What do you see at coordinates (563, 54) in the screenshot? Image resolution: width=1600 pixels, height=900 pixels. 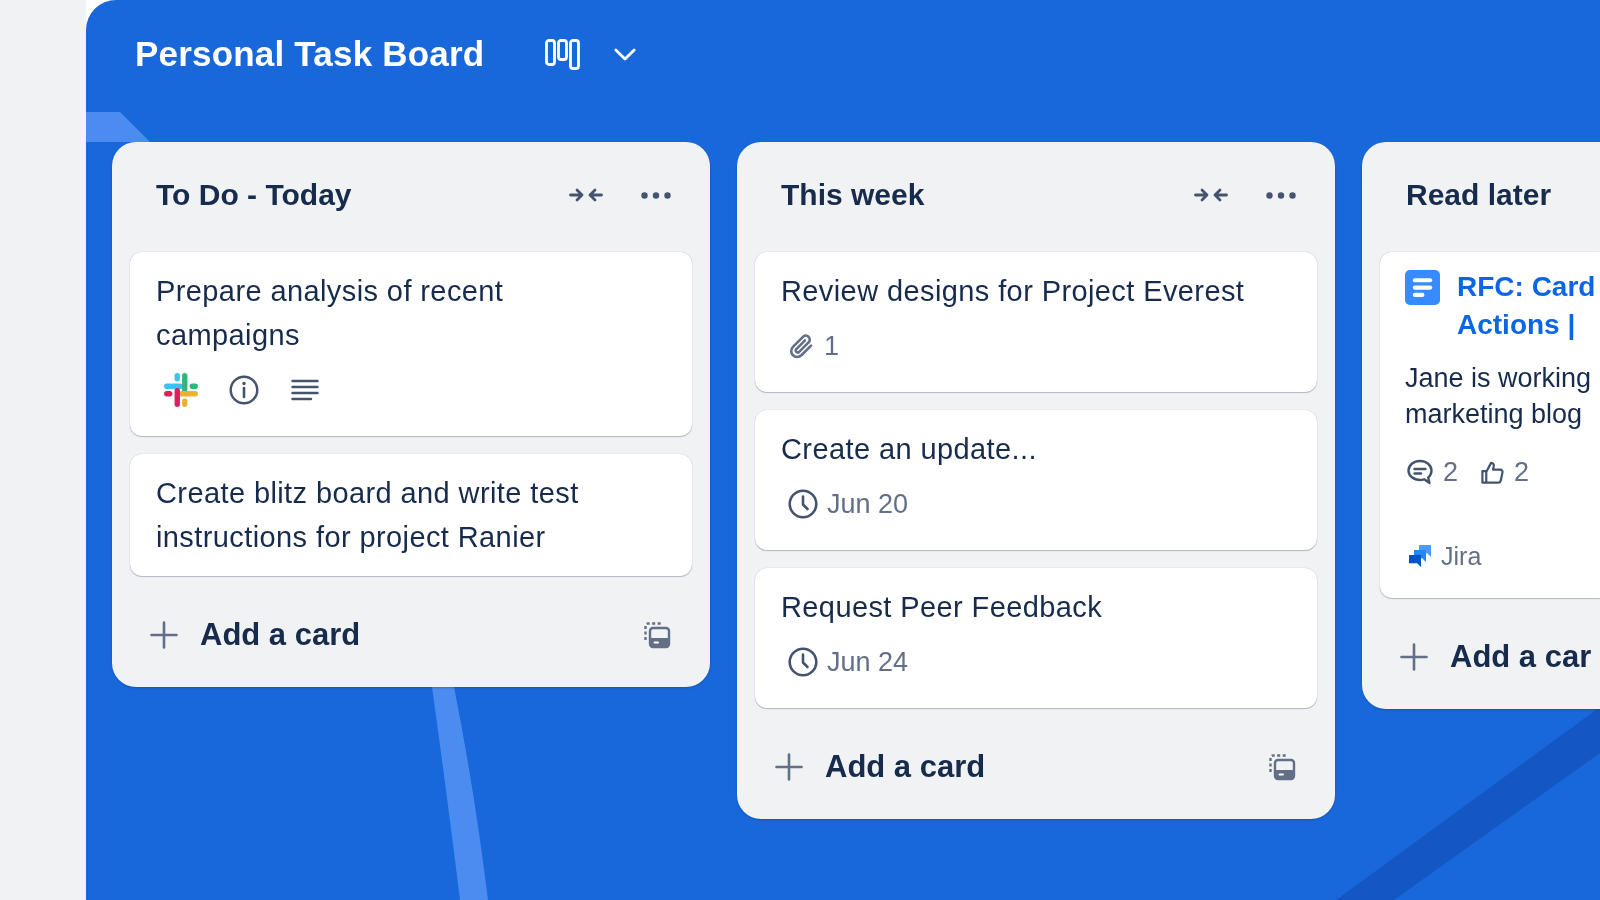 I see `columns-icon` at bounding box center [563, 54].